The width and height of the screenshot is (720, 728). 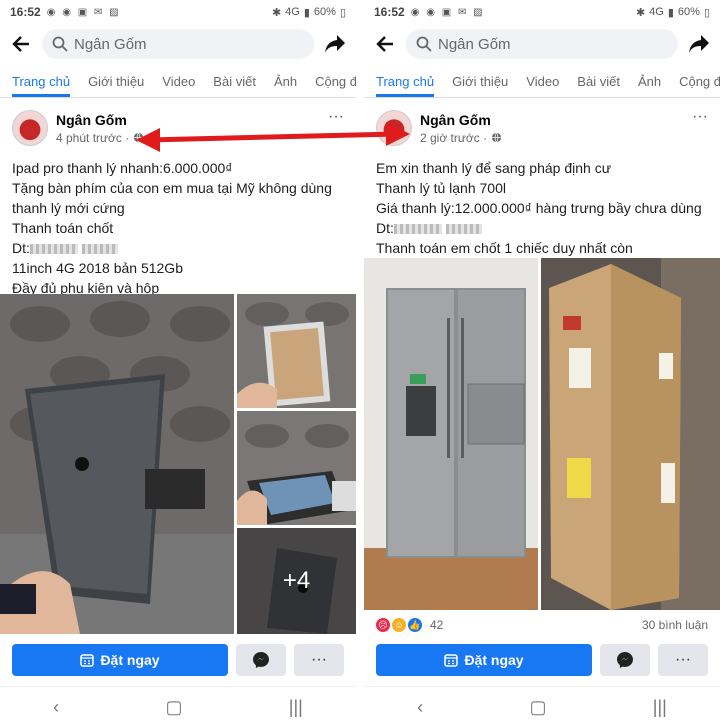 I want to click on haha-reaction-icon: ☺, so click(x=399, y=625).